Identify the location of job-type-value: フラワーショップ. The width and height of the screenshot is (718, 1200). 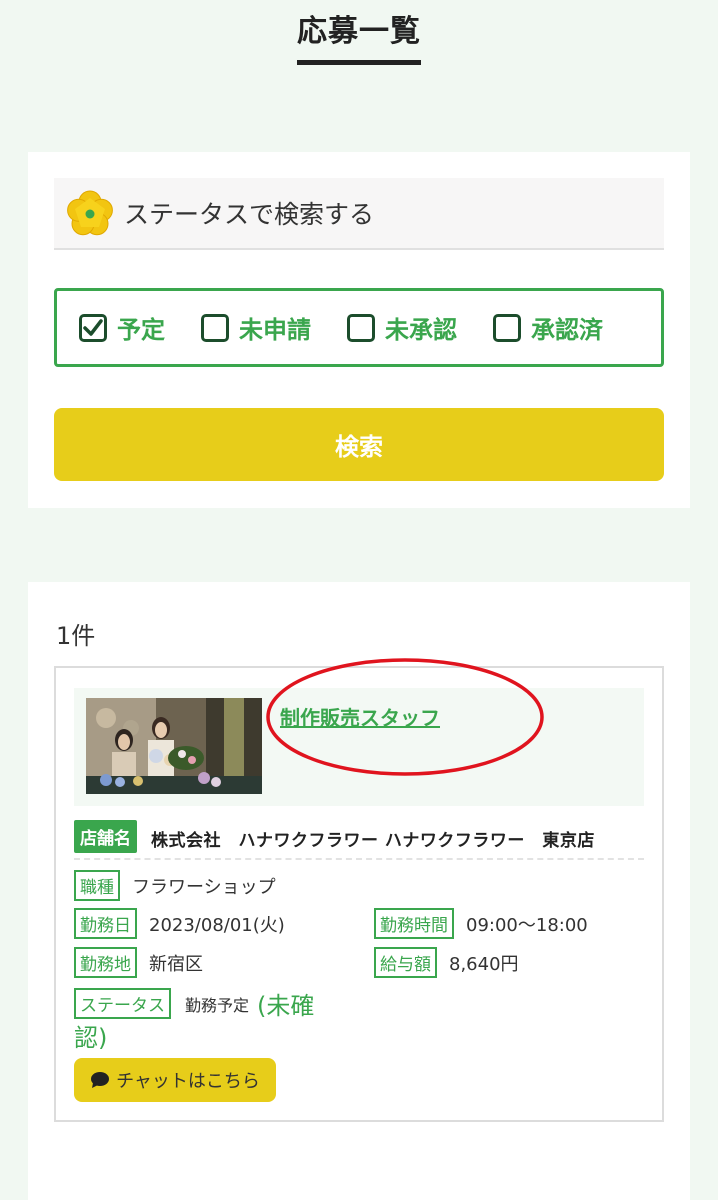
(204, 887).